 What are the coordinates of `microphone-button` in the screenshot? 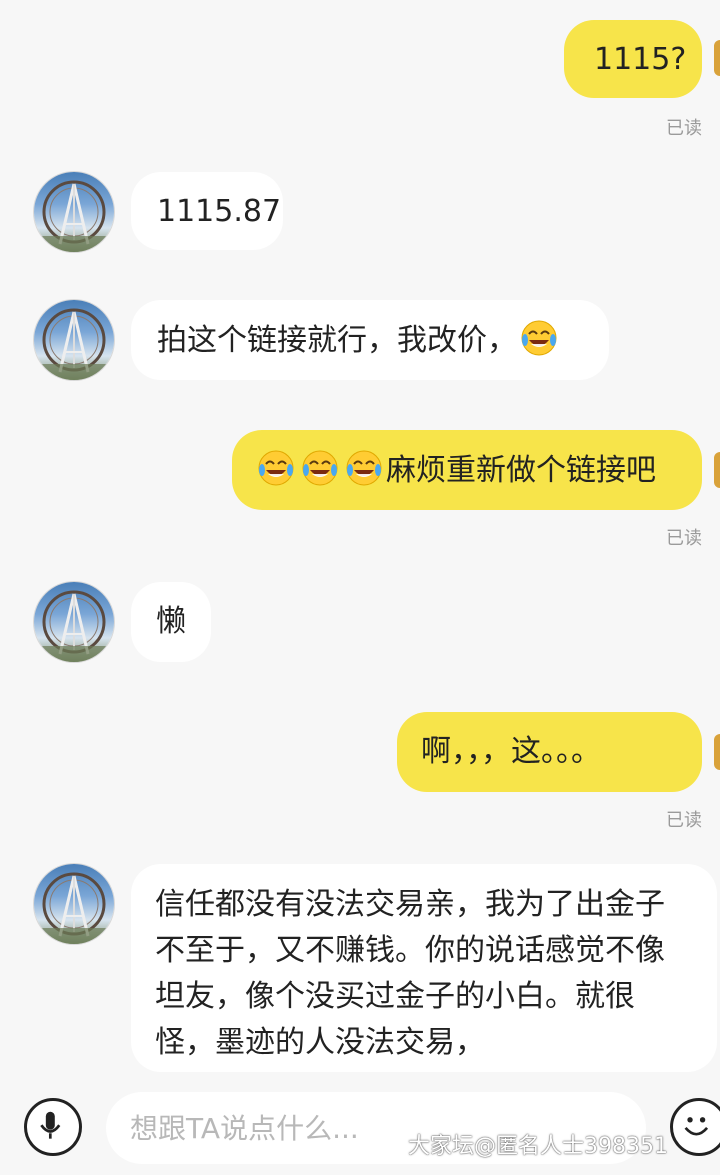 It's located at (53, 1127).